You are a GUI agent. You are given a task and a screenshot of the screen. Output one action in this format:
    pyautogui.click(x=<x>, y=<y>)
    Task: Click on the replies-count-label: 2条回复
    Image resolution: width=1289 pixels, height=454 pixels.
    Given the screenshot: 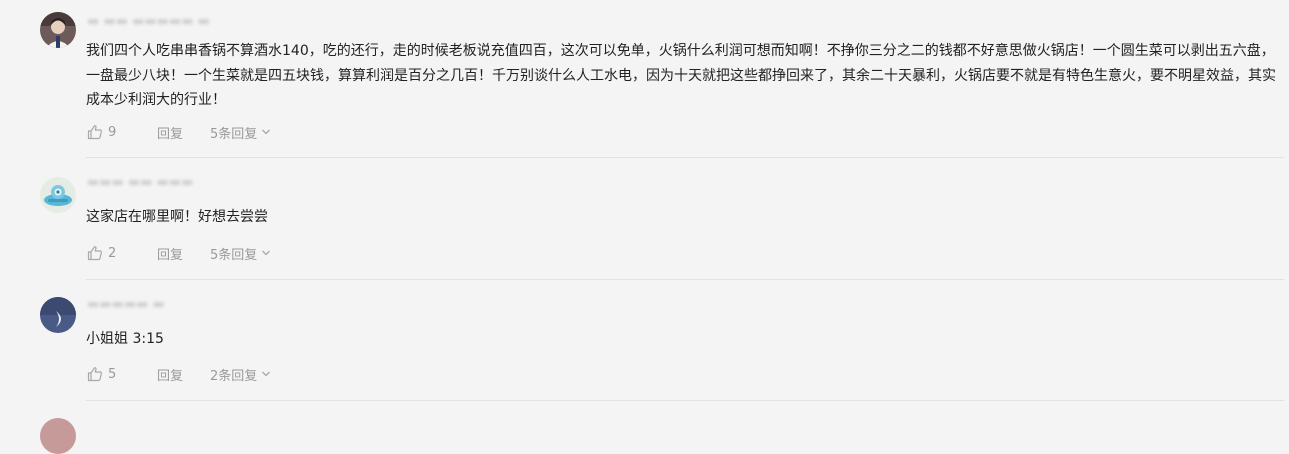 What is the action you would take?
    pyautogui.click(x=234, y=376)
    